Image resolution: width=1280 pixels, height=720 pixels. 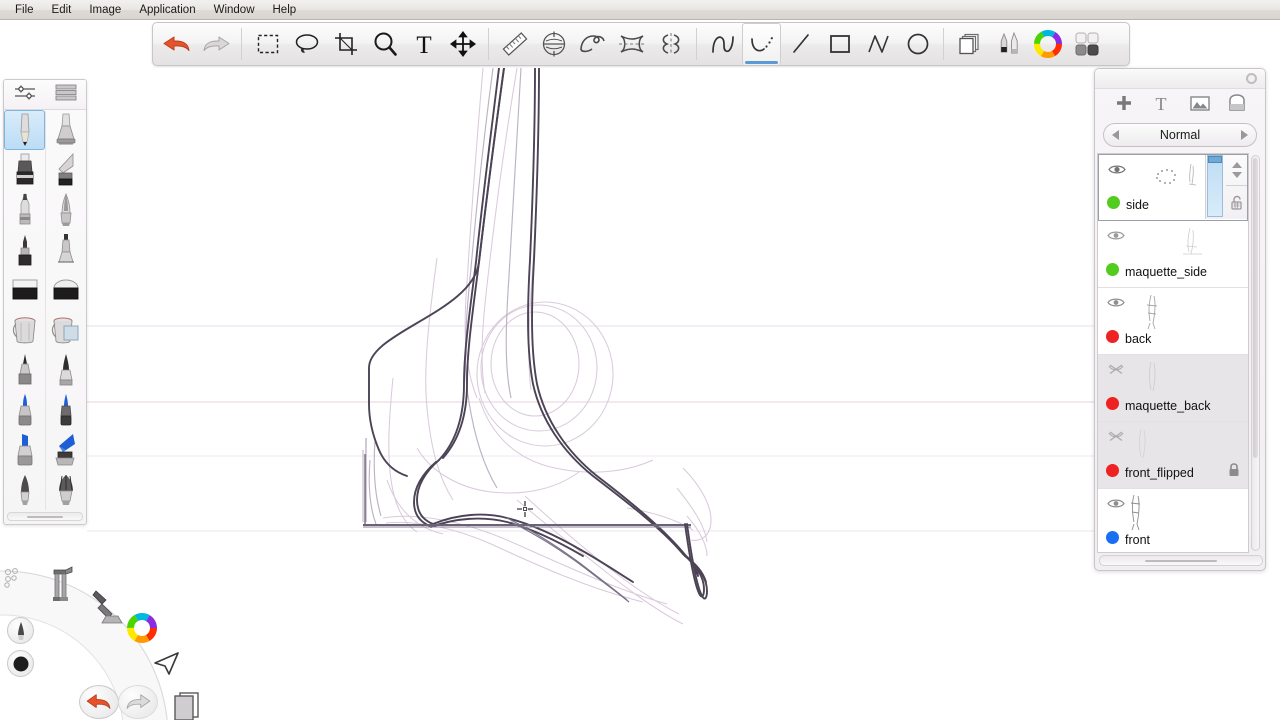 What do you see at coordinates (1251, 78) in the screenshot?
I see `close-icon` at bounding box center [1251, 78].